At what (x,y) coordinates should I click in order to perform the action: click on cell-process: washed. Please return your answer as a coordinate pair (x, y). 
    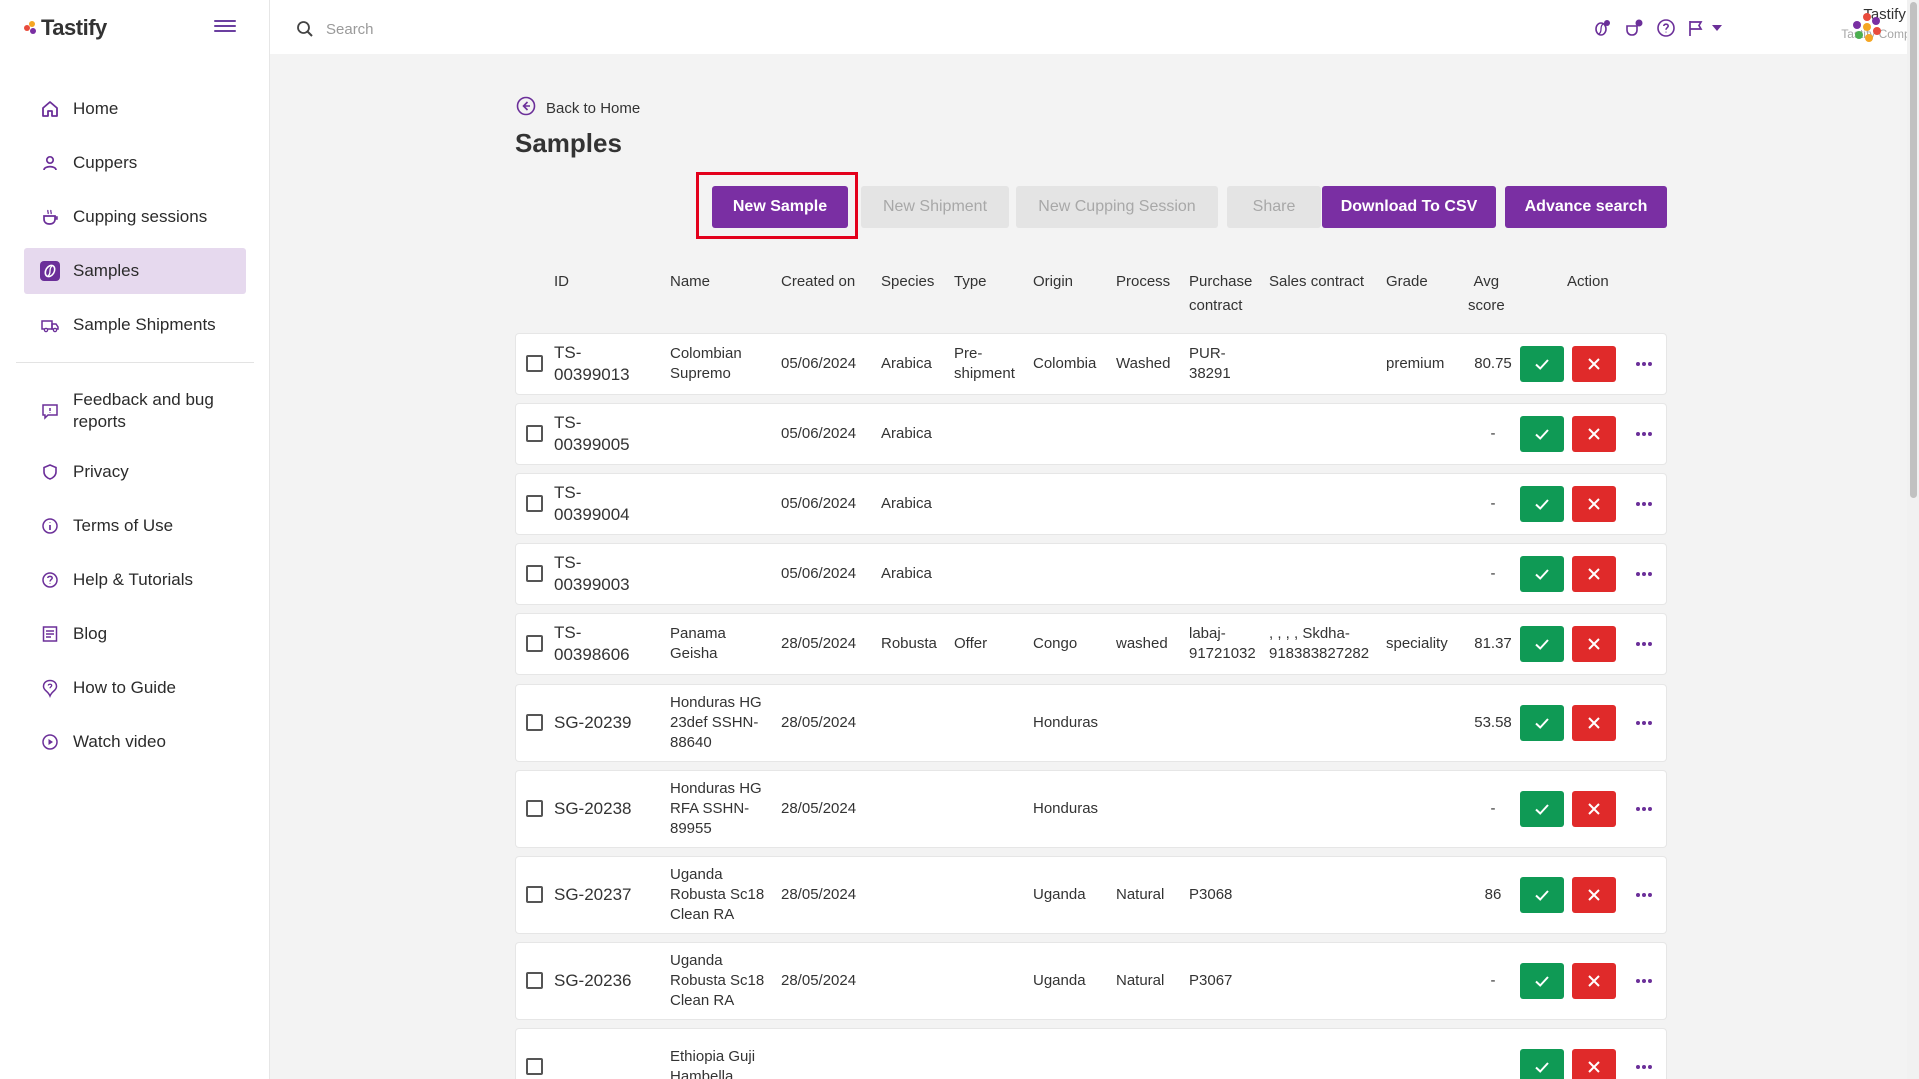
    Looking at the image, I should click on (1142, 643).